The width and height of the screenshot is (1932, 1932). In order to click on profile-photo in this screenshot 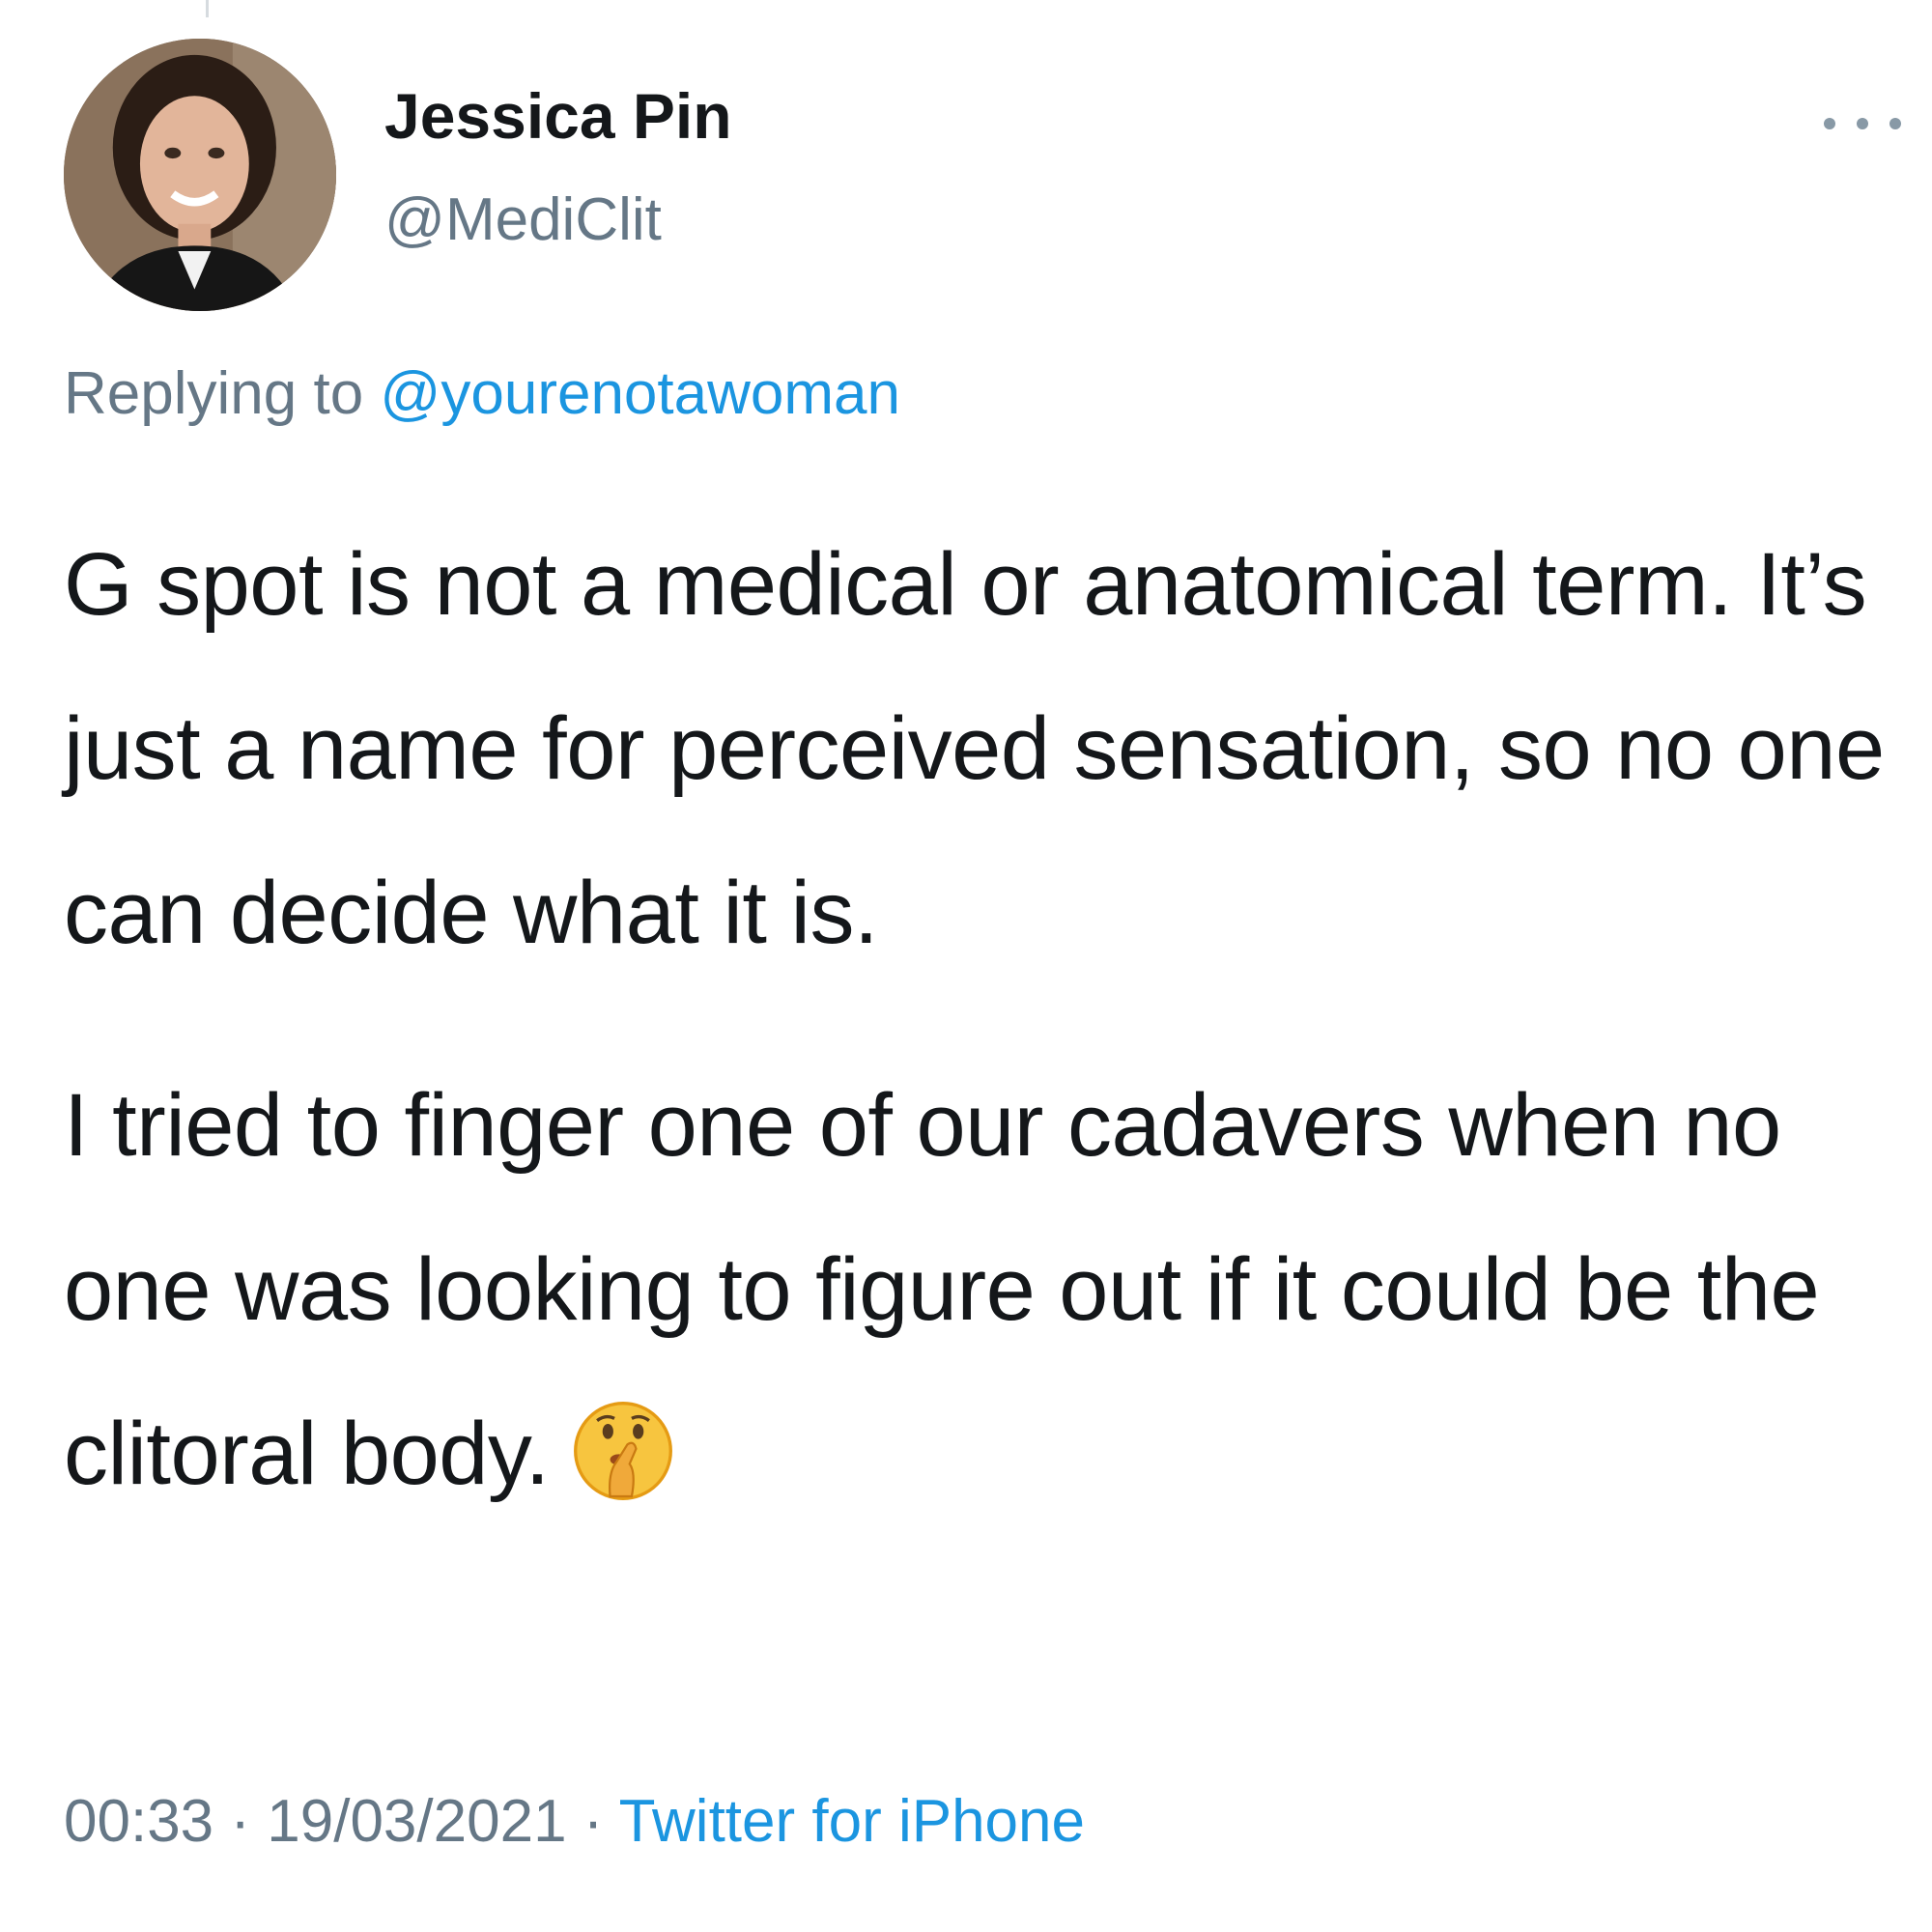, I will do `click(200, 175)`.